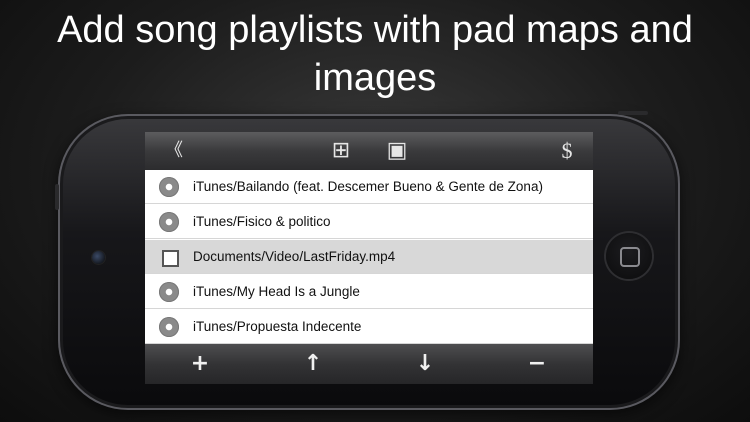 The image size is (750, 422). What do you see at coordinates (276, 291) in the screenshot?
I see `list-item-label: iTunes/My Head Is a Jungle` at bounding box center [276, 291].